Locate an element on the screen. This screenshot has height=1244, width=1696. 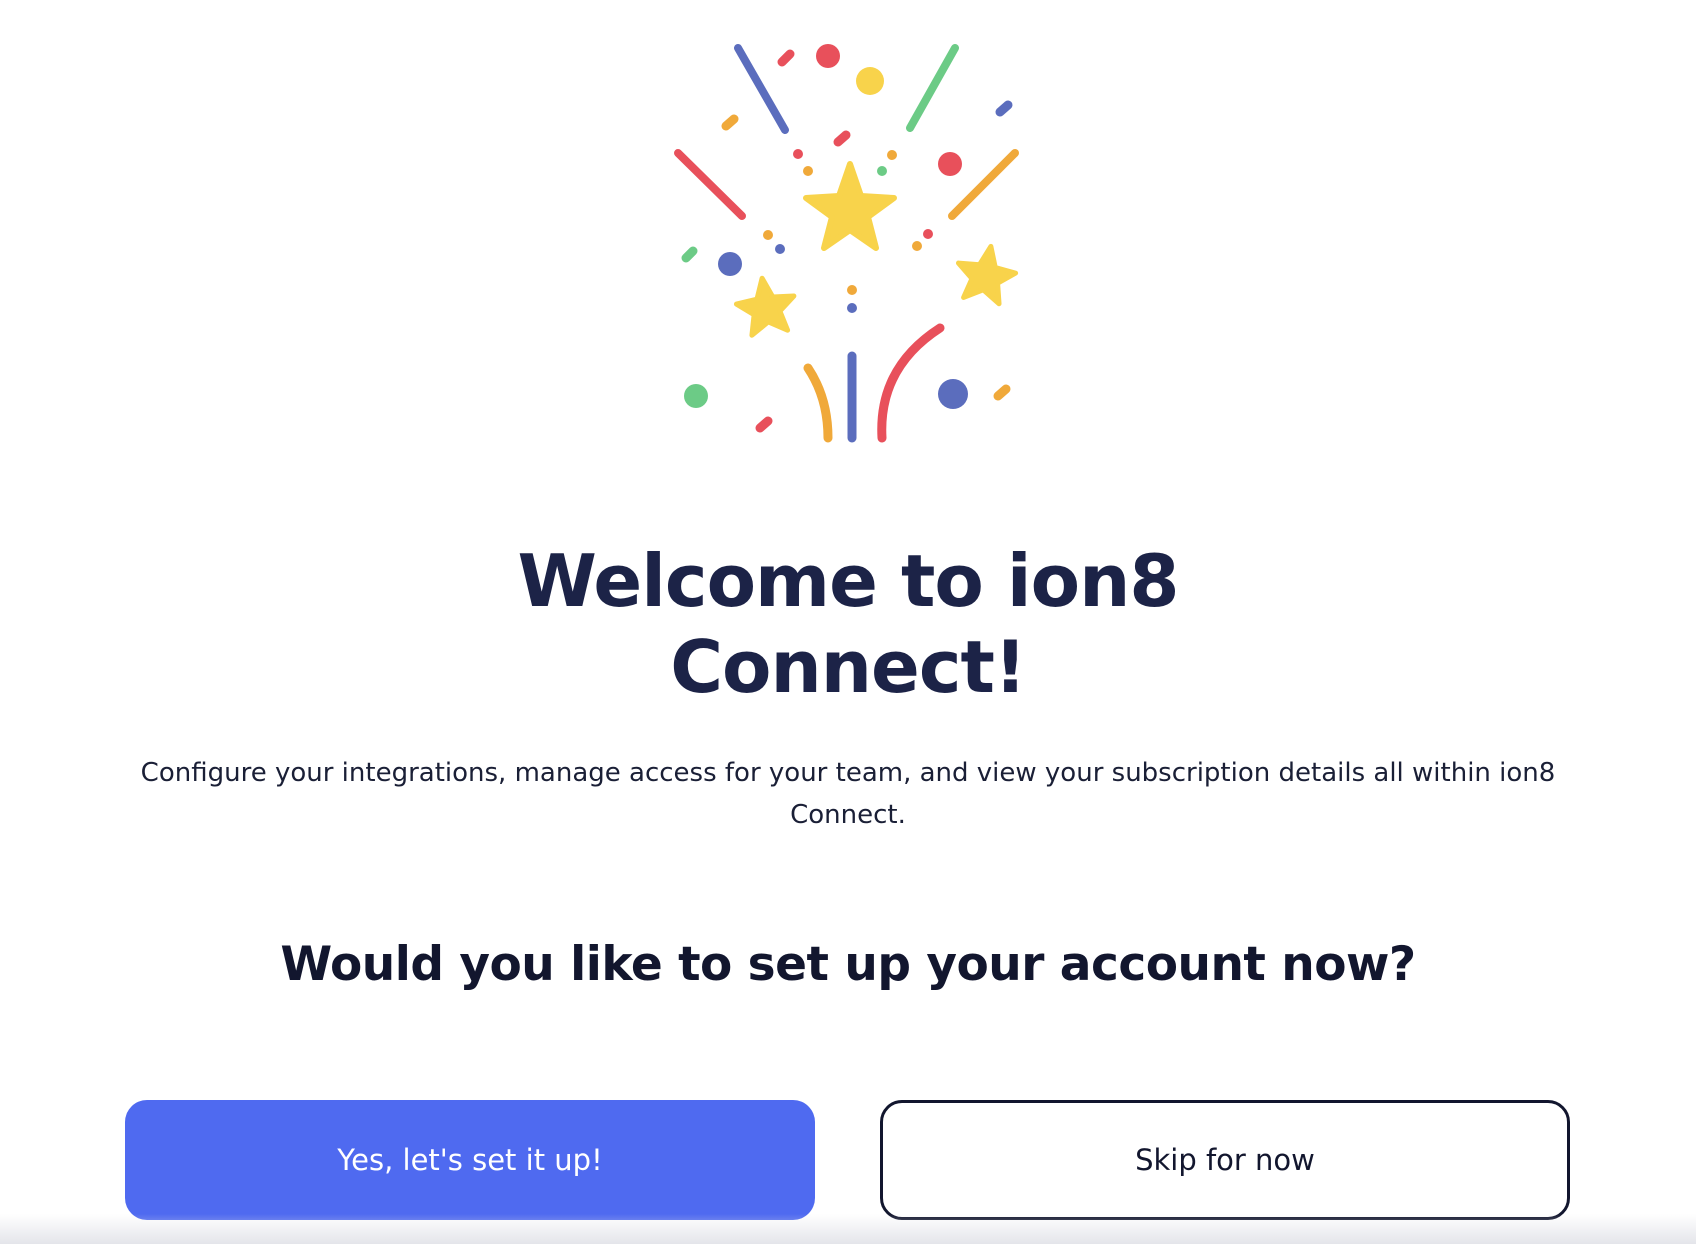
welcome-title-line-1: Welcome to ion8 is located at coordinates (848, 581).